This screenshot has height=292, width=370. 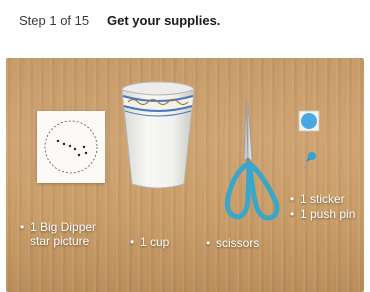 I want to click on supply-label-cup: • 1 cup, so click(x=150, y=242).